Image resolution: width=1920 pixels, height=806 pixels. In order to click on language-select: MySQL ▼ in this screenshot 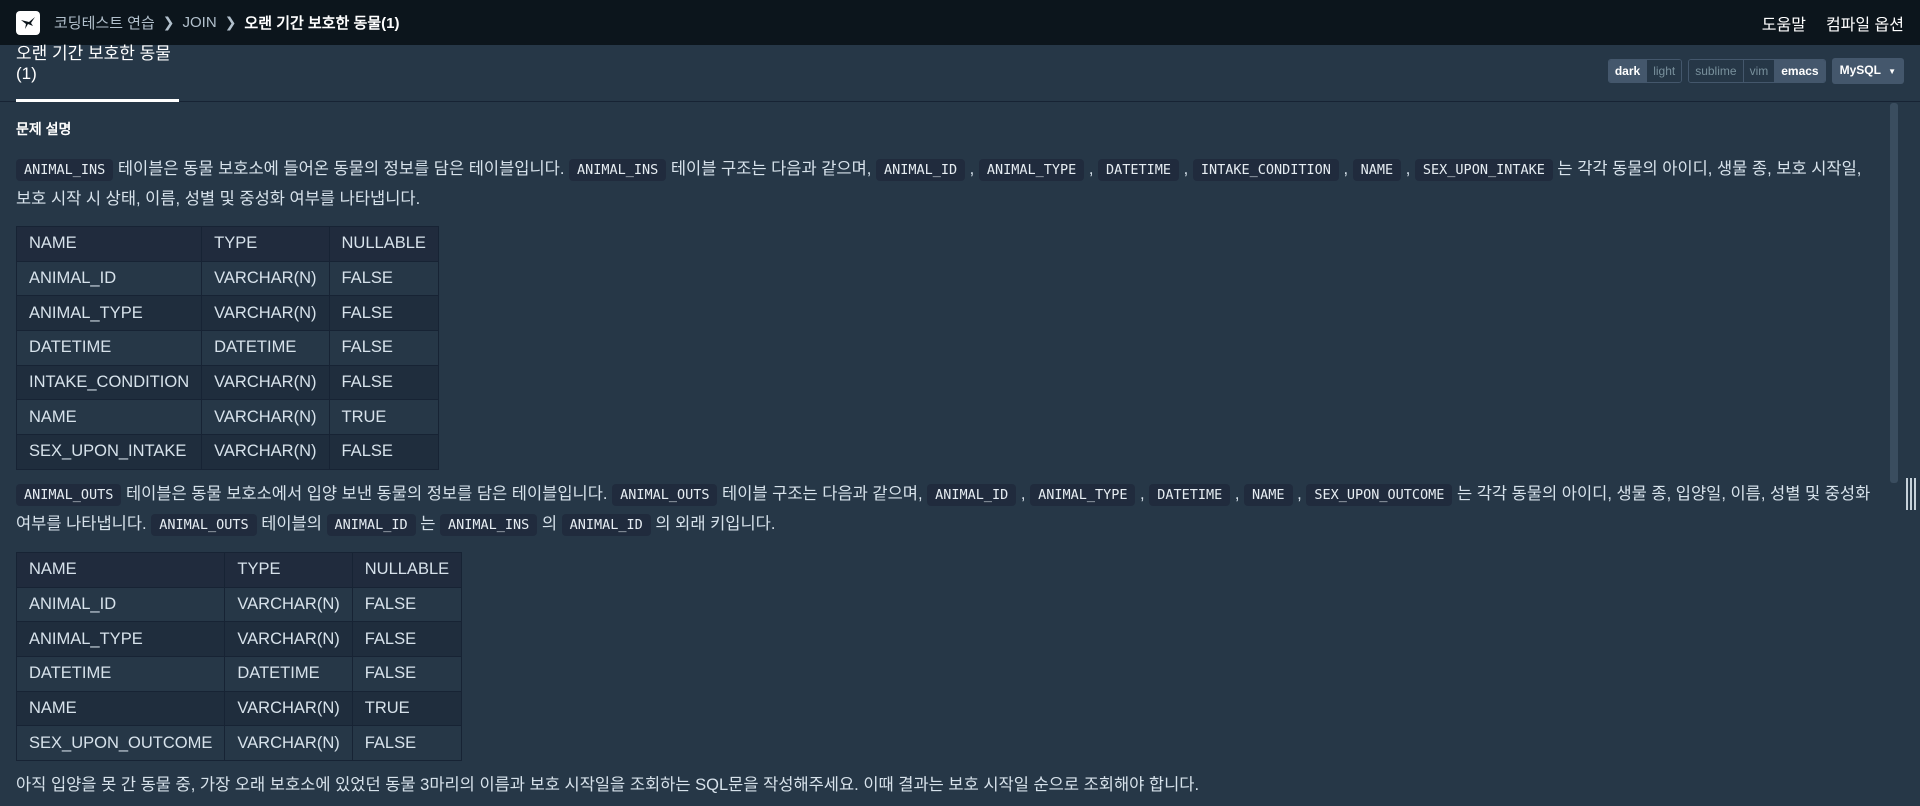, I will do `click(1867, 71)`.